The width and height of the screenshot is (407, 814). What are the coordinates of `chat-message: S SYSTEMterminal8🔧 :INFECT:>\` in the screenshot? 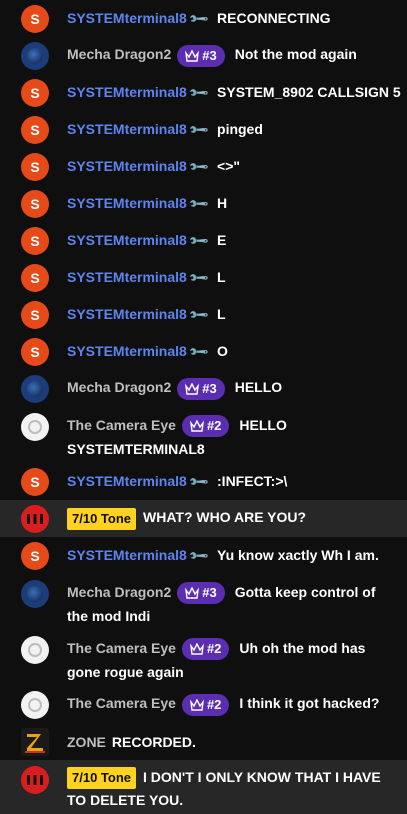 It's located at (203, 481).